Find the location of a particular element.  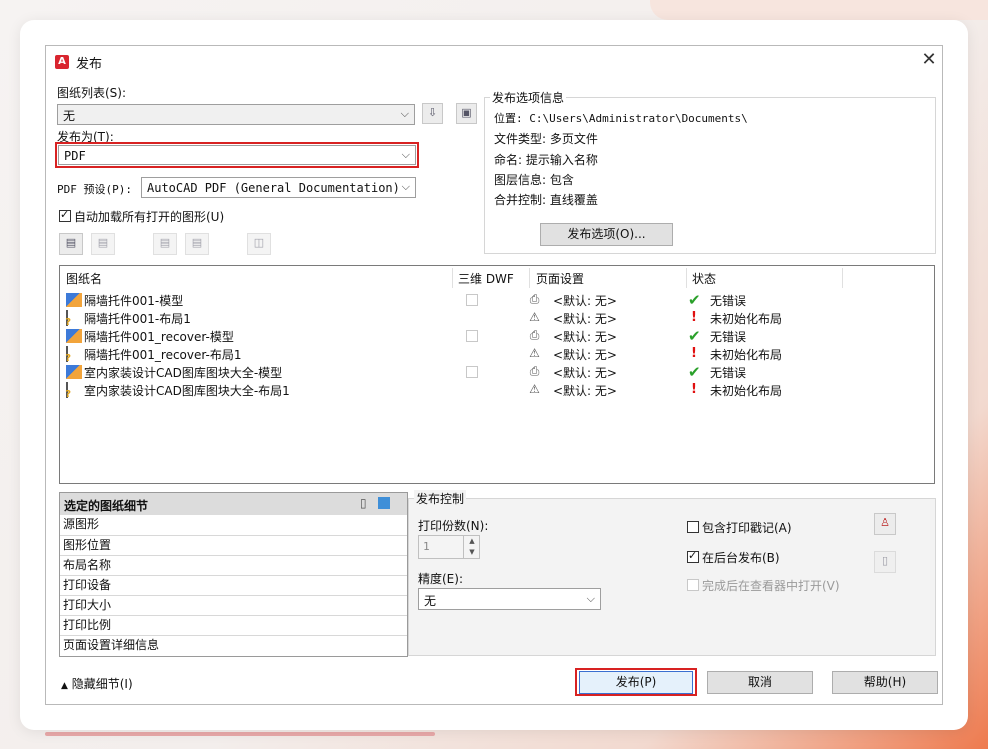

sheet-details-title: 选定的图纸细节 is located at coordinates (106, 506).